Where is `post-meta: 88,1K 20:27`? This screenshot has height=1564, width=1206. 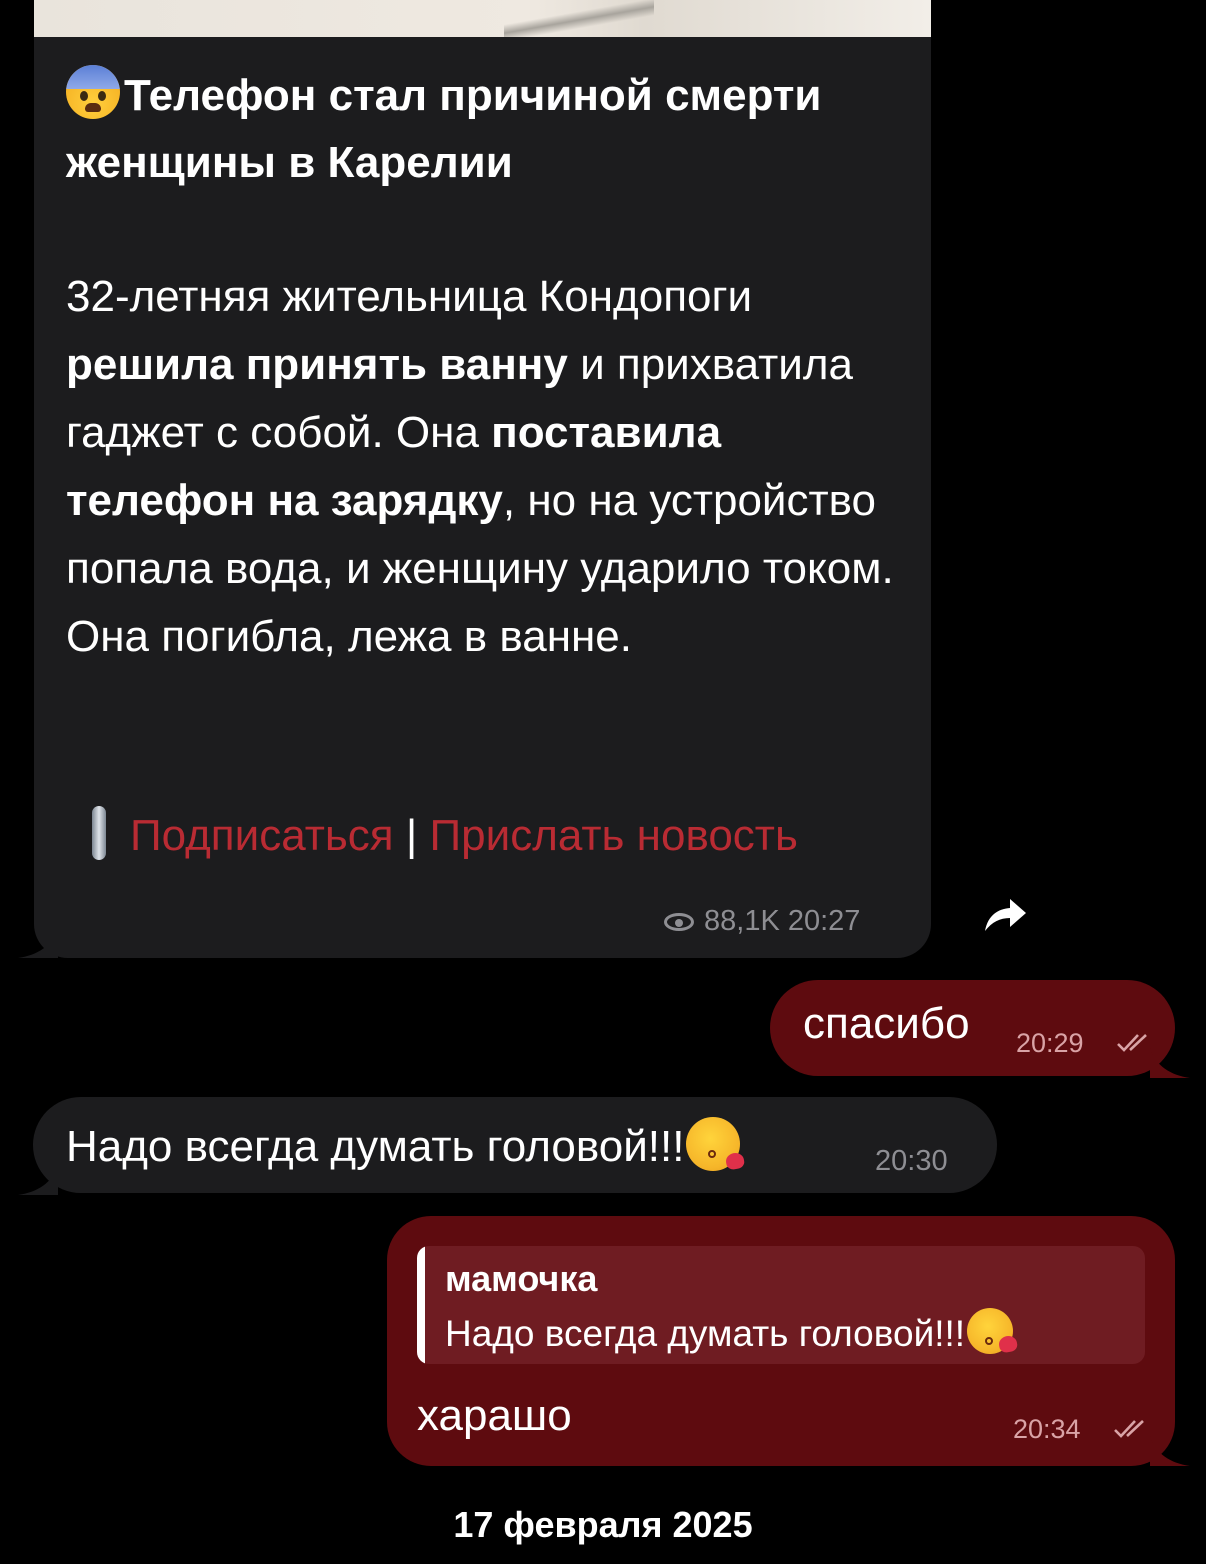
post-meta: 88,1K 20:27 is located at coordinates (762, 921).